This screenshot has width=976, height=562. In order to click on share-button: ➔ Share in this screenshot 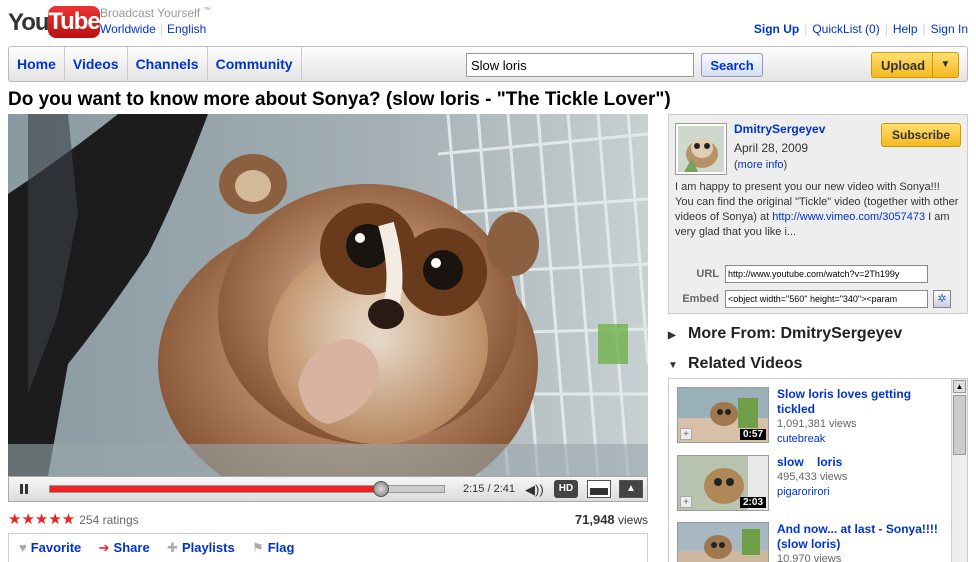, I will do `click(124, 548)`.